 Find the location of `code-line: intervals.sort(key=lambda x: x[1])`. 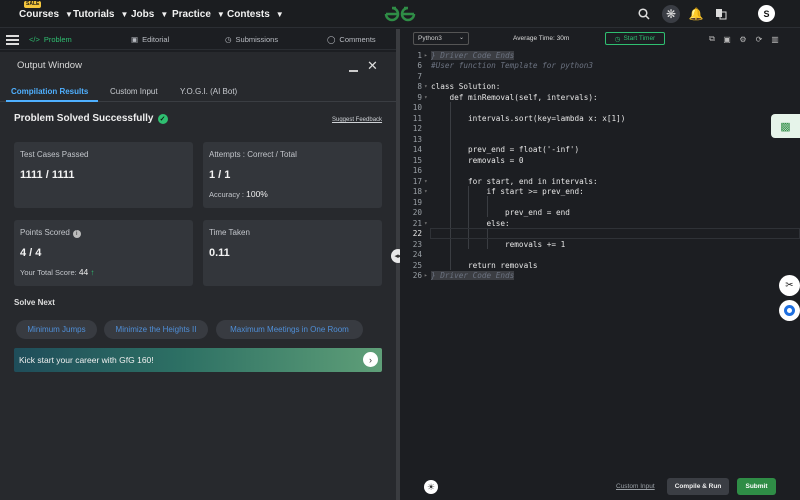

code-line: intervals.sort(key=lambda x: x[1]) is located at coordinates (528, 118).